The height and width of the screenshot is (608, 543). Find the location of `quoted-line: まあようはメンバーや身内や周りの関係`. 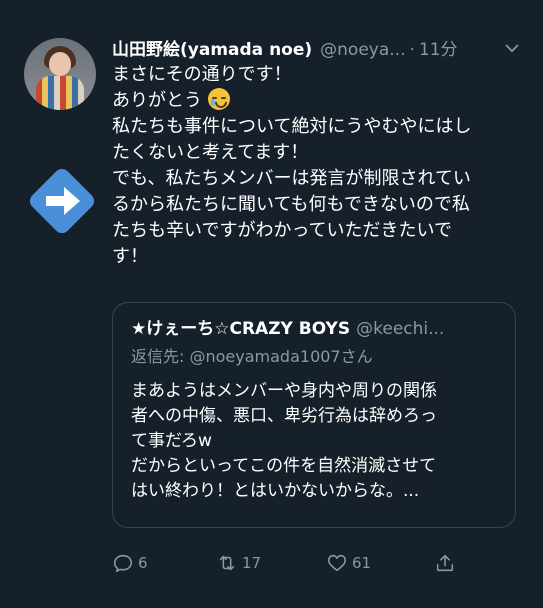

quoted-line: まあようはメンバーや身内や周りの関係 is located at coordinates (284, 391).